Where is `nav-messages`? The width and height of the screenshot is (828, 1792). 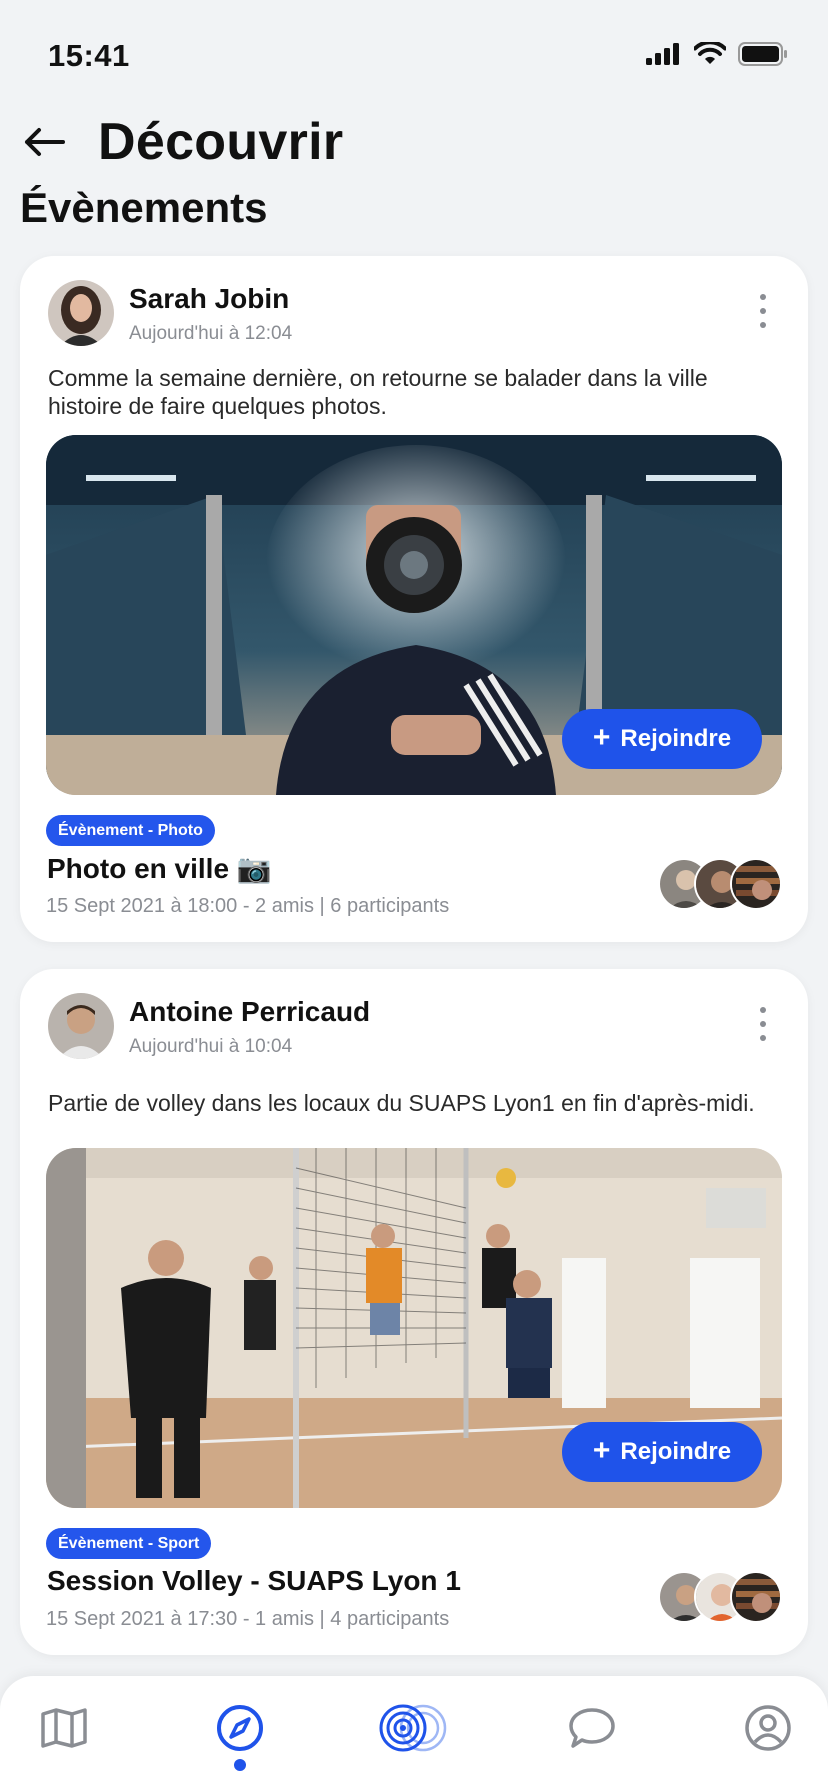
nav-messages is located at coordinates (592, 1728).